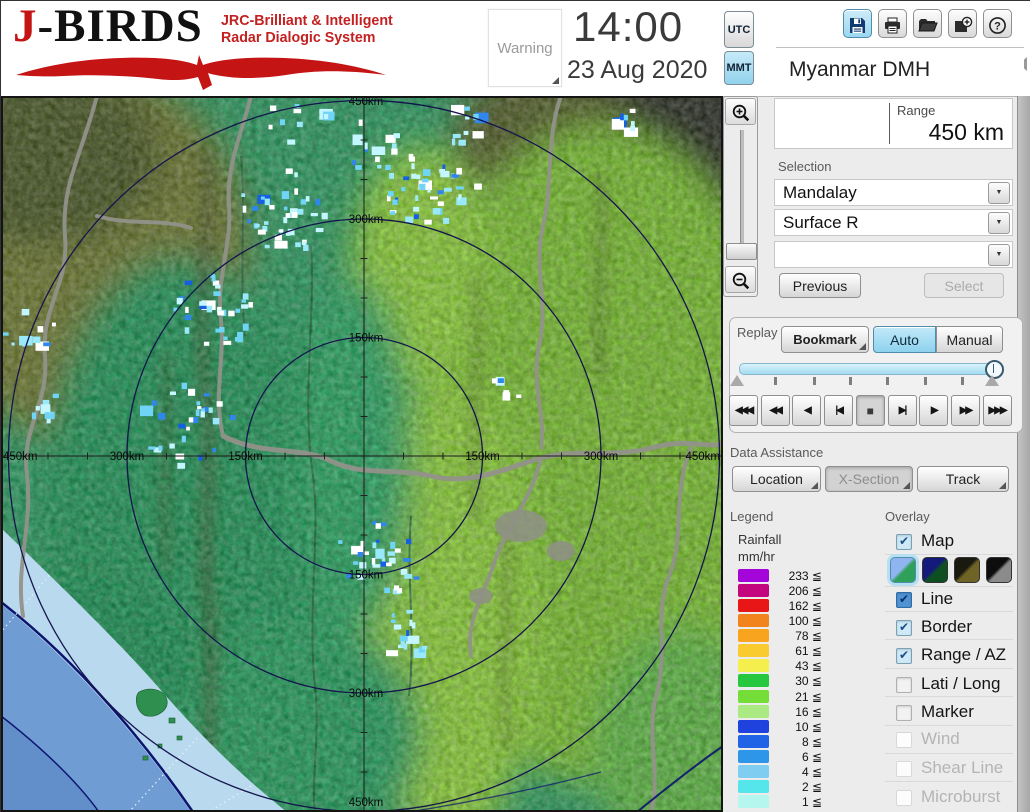 This screenshot has height=812, width=1030. I want to click on dropdown-product: Surface R ▼, so click(893, 222).